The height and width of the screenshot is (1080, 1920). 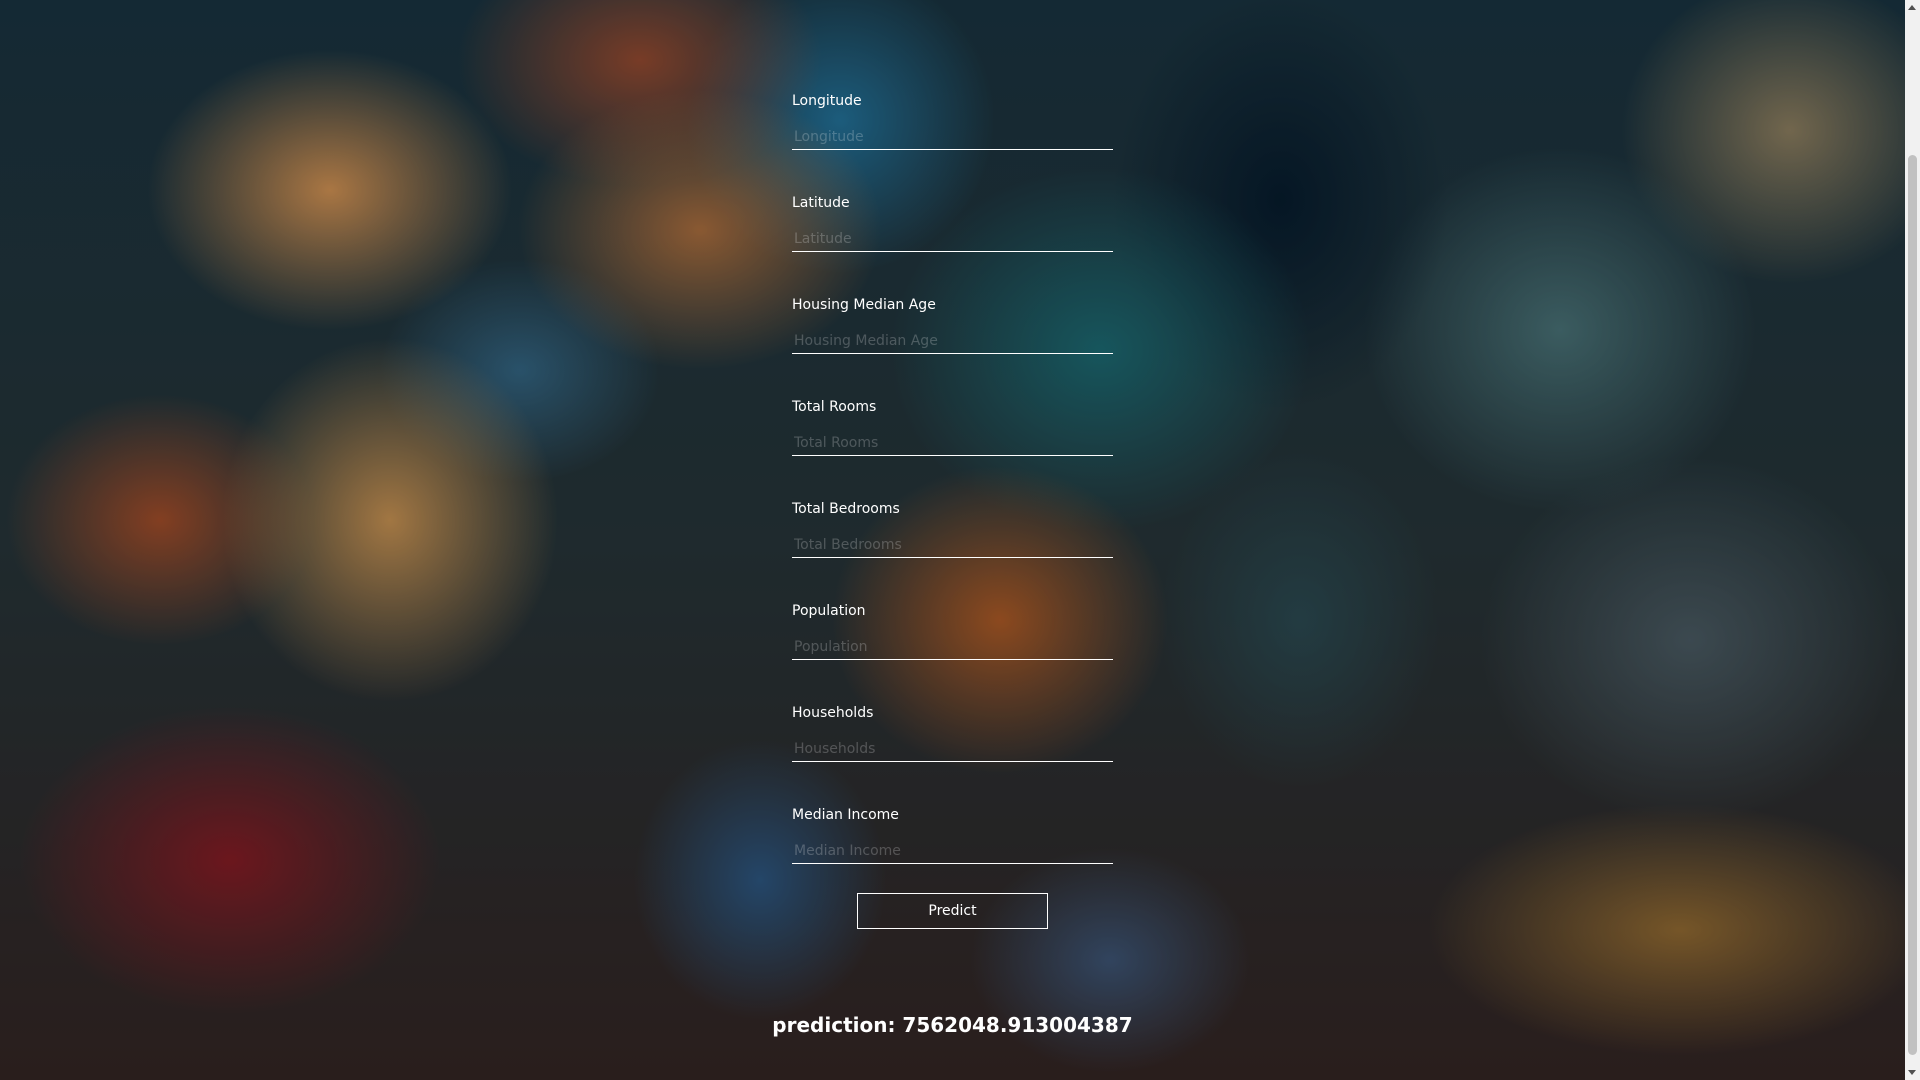 I want to click on total-bedrooms-field: Total Bedrooms, so click(x=952, y=540).